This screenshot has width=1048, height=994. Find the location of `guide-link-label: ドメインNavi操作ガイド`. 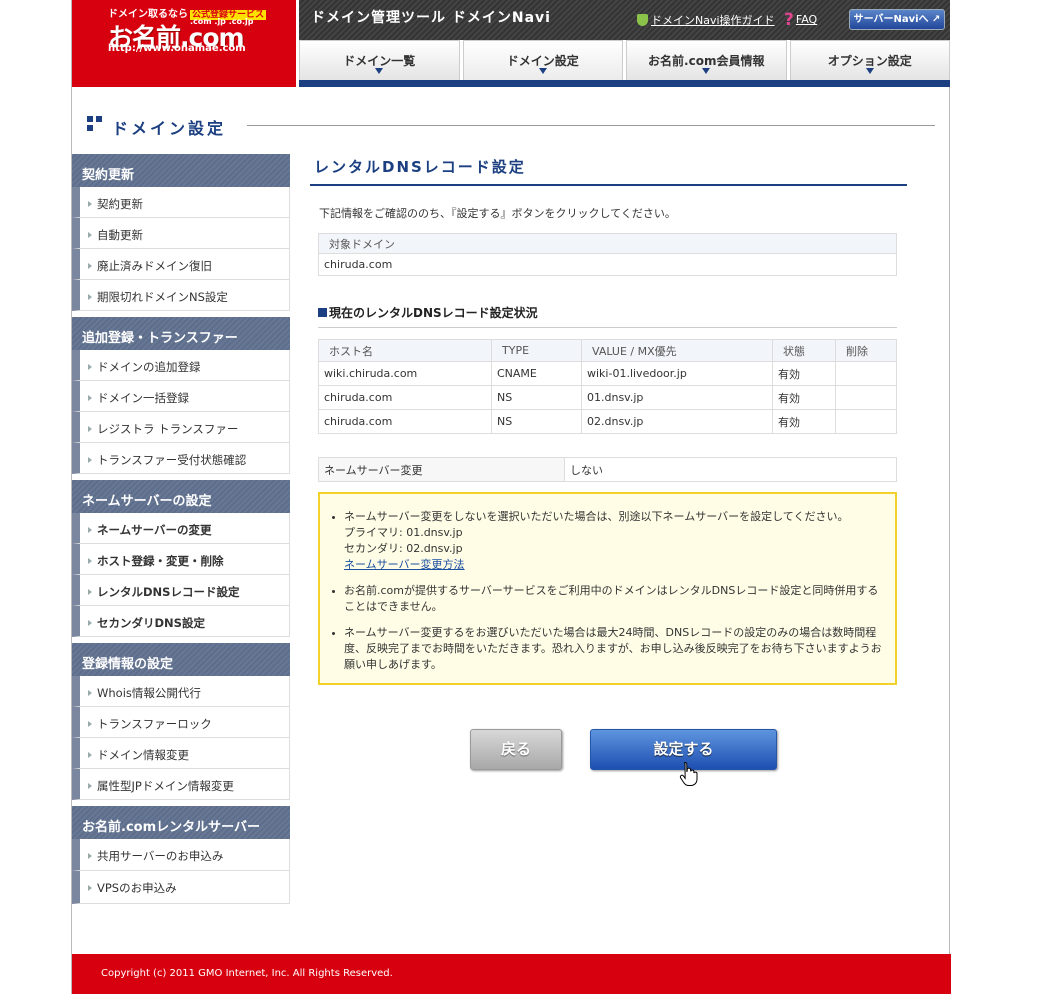

guide-link-label: ドメインNavi操作ガイド is located at coordinates (713, 20).